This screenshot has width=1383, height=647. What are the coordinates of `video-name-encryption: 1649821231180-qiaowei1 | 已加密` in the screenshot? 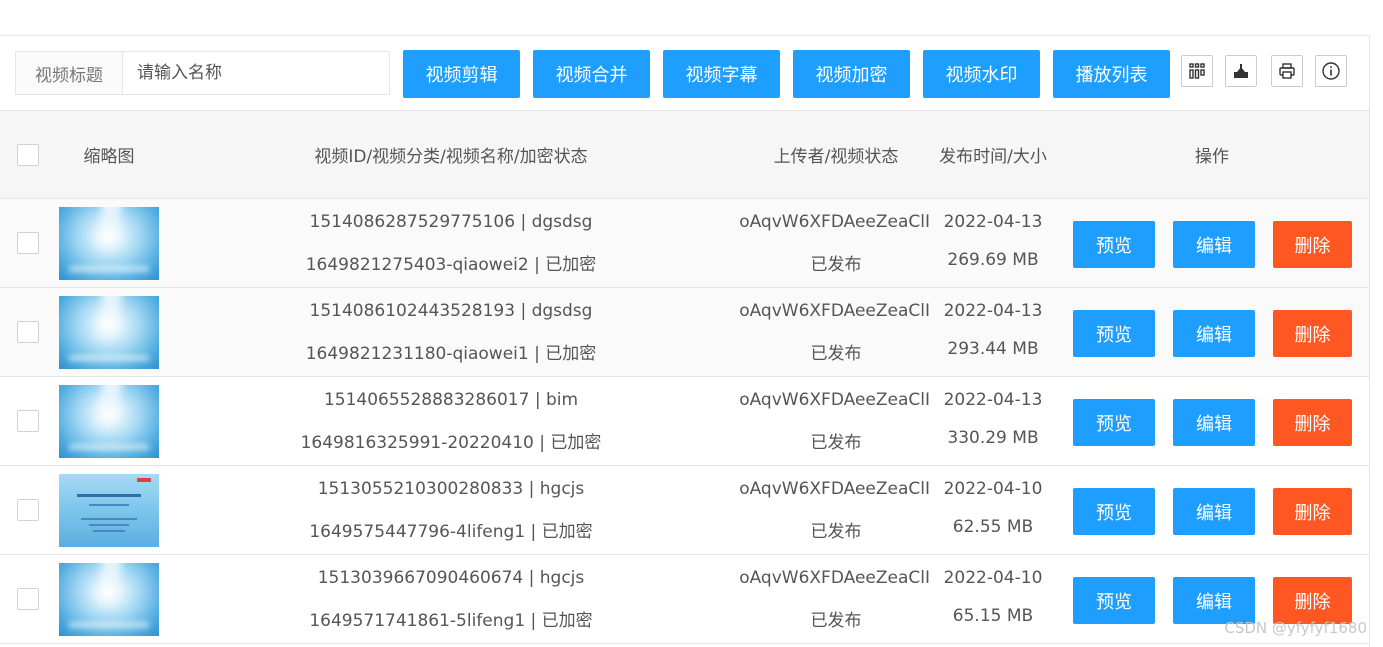 It's located at (451, 354).